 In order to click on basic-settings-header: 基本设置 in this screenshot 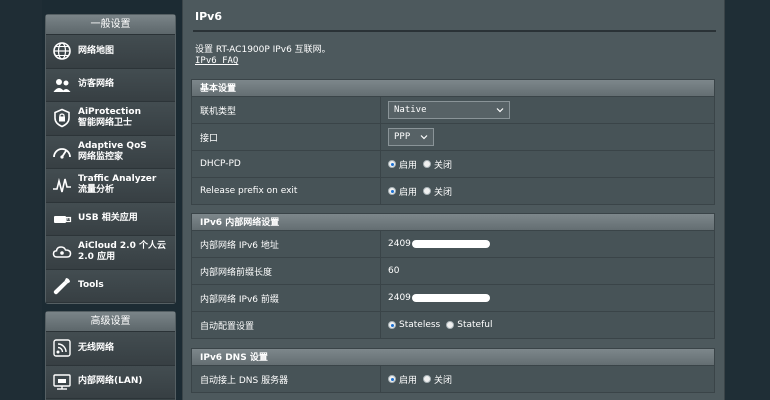, I will do `click(453, 88)`.